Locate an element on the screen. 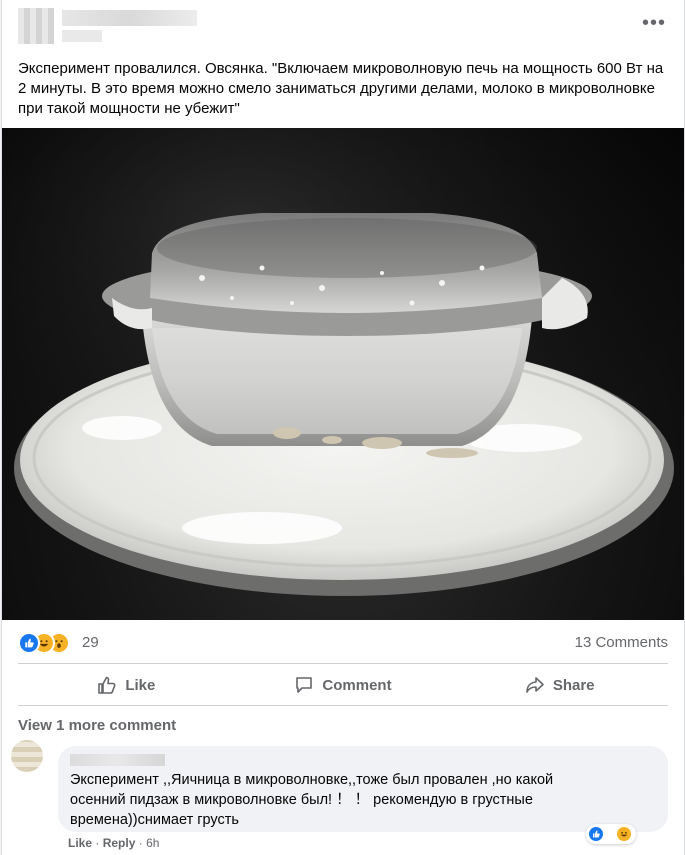 Image resolution: width=685 pixels, height=855 pixels. comment-button-label: Comment is located at coordinates (357, 685).